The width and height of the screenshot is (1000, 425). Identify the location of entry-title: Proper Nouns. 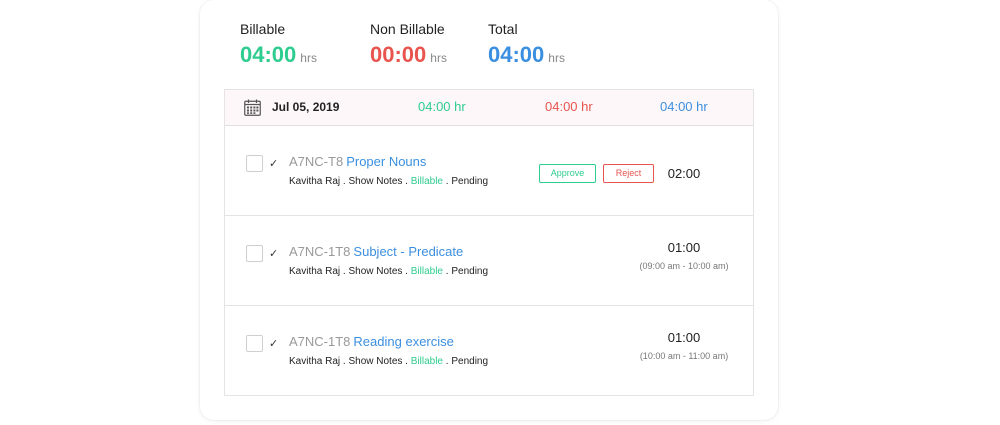
(386, 161).